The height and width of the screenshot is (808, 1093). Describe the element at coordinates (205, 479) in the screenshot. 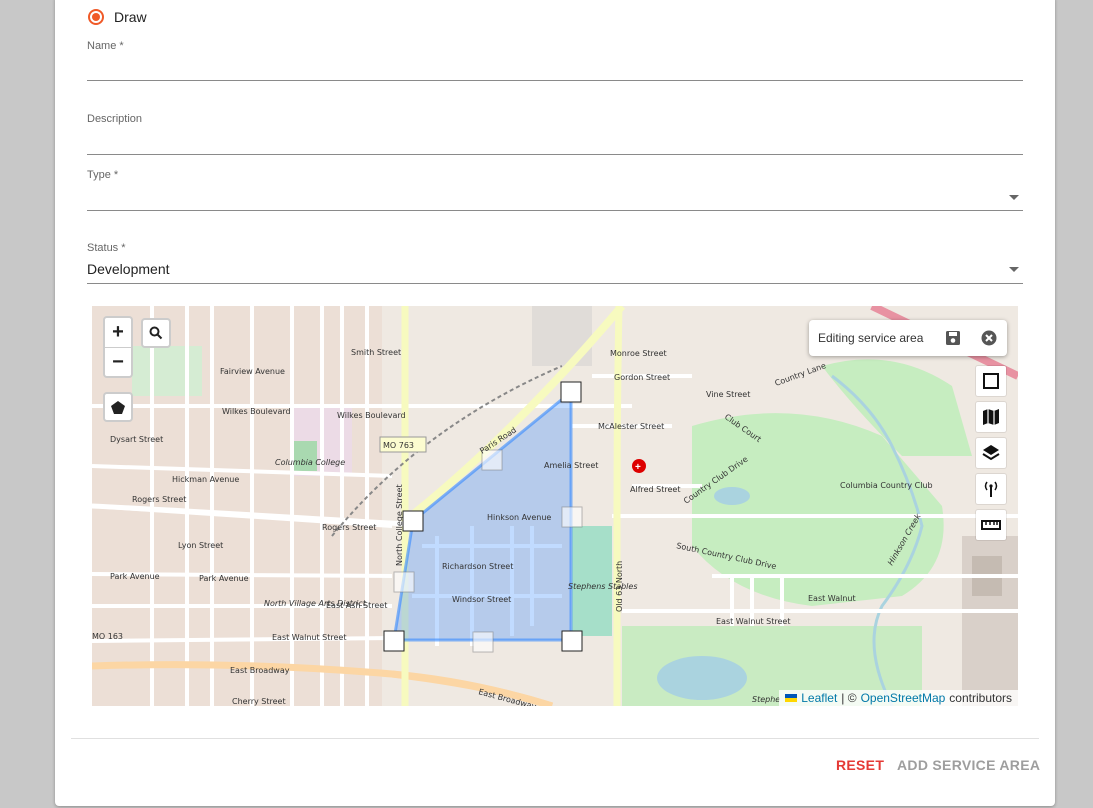

I see `label-hickman: Hickman Avenue` at that location.